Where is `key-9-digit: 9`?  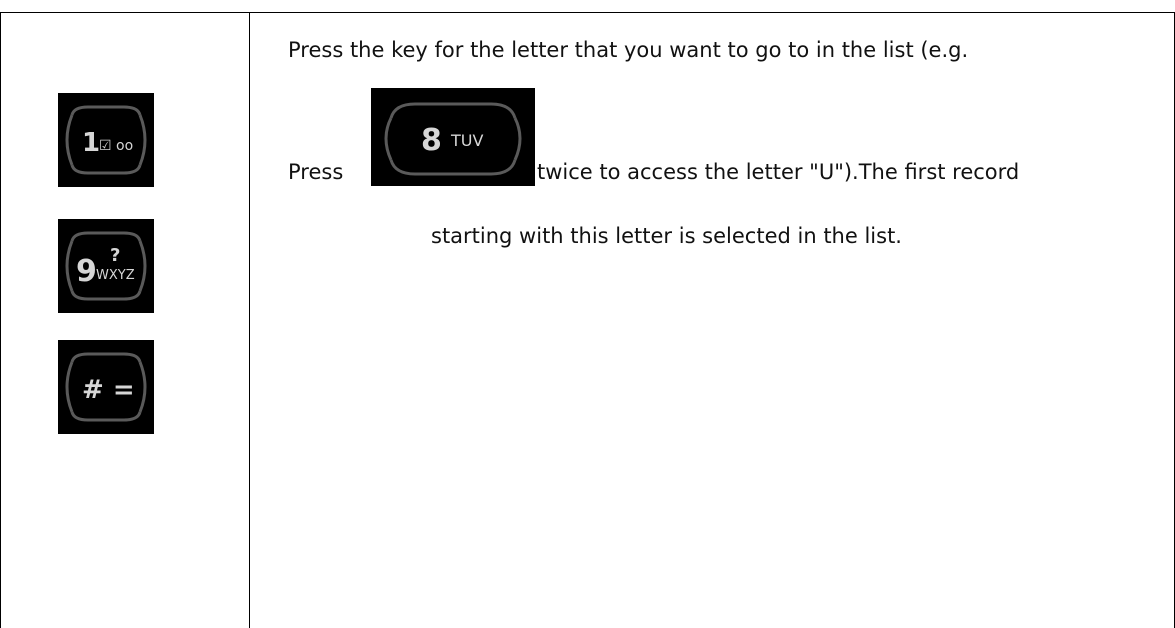
key-9-digit: 9 is located at coordinates (86, 271).